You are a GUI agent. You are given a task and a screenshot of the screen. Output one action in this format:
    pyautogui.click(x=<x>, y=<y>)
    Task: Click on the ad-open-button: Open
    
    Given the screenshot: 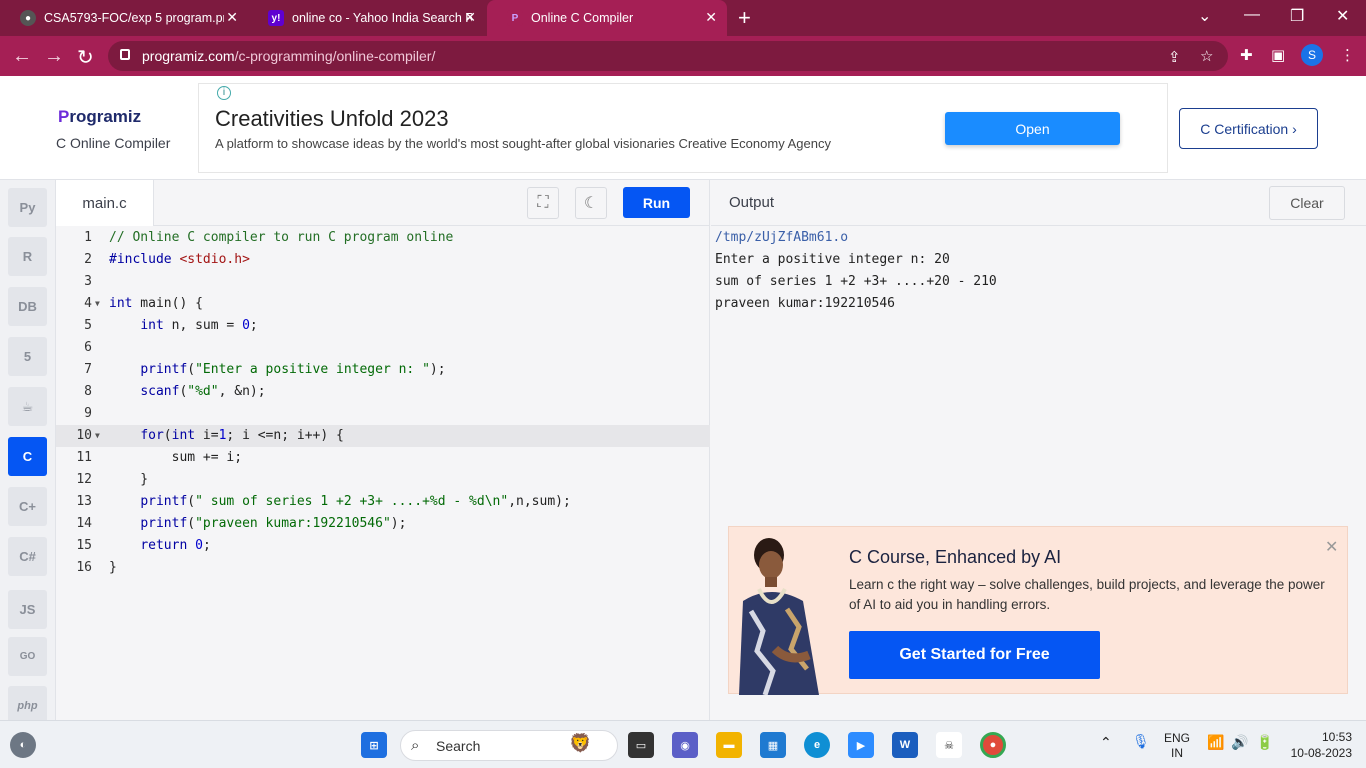 What is the action you would take?
    pyautogui.click(x=1032, y=128)
    